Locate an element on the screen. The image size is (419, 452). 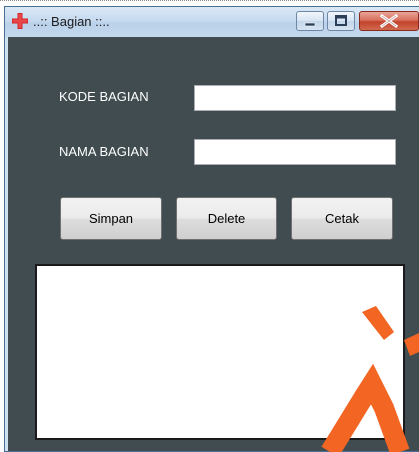
nama-bagian-label: NAMA BAGIAN is located at coordinates (104, 151).